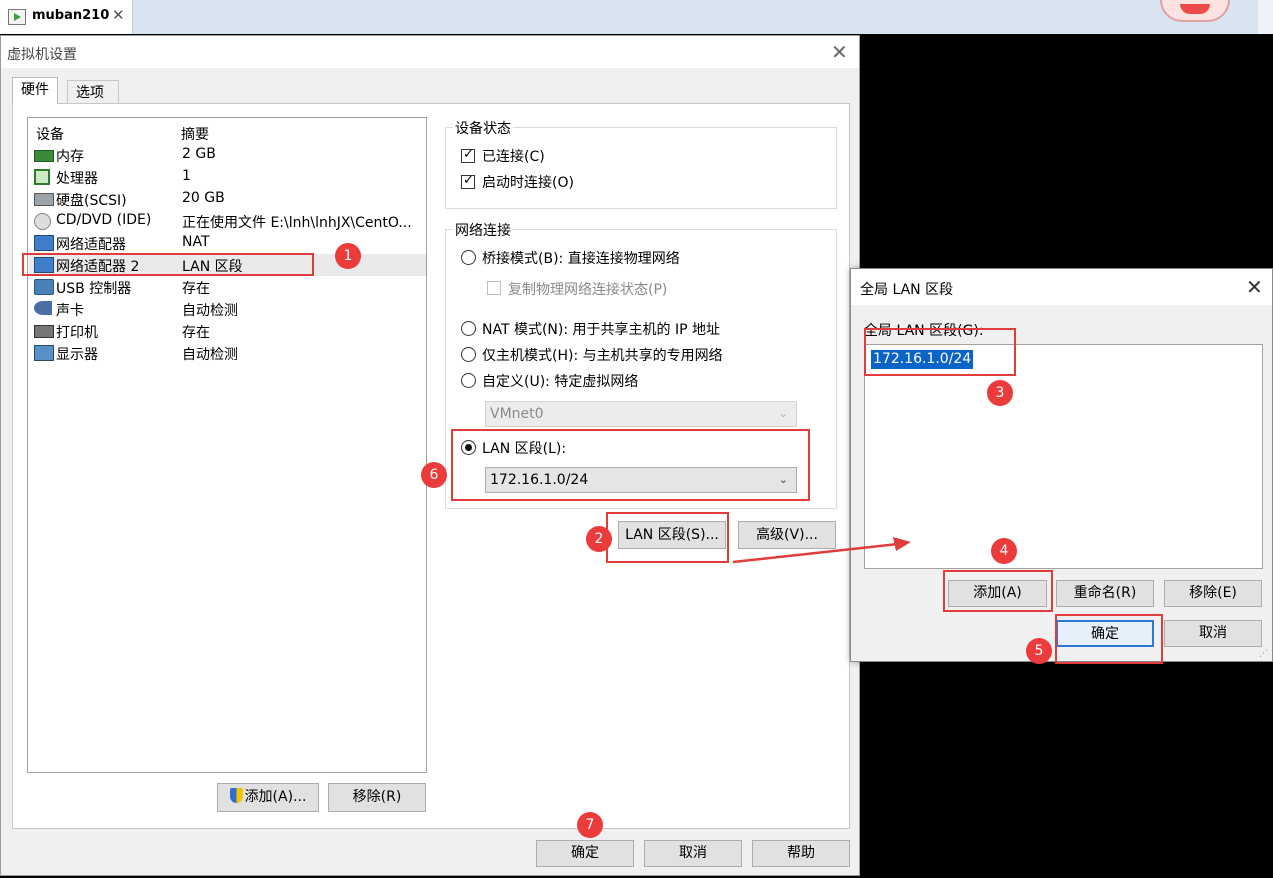 The image size is (1273, 878). I want to click on annotation-badge: 2, so click(599, 539).